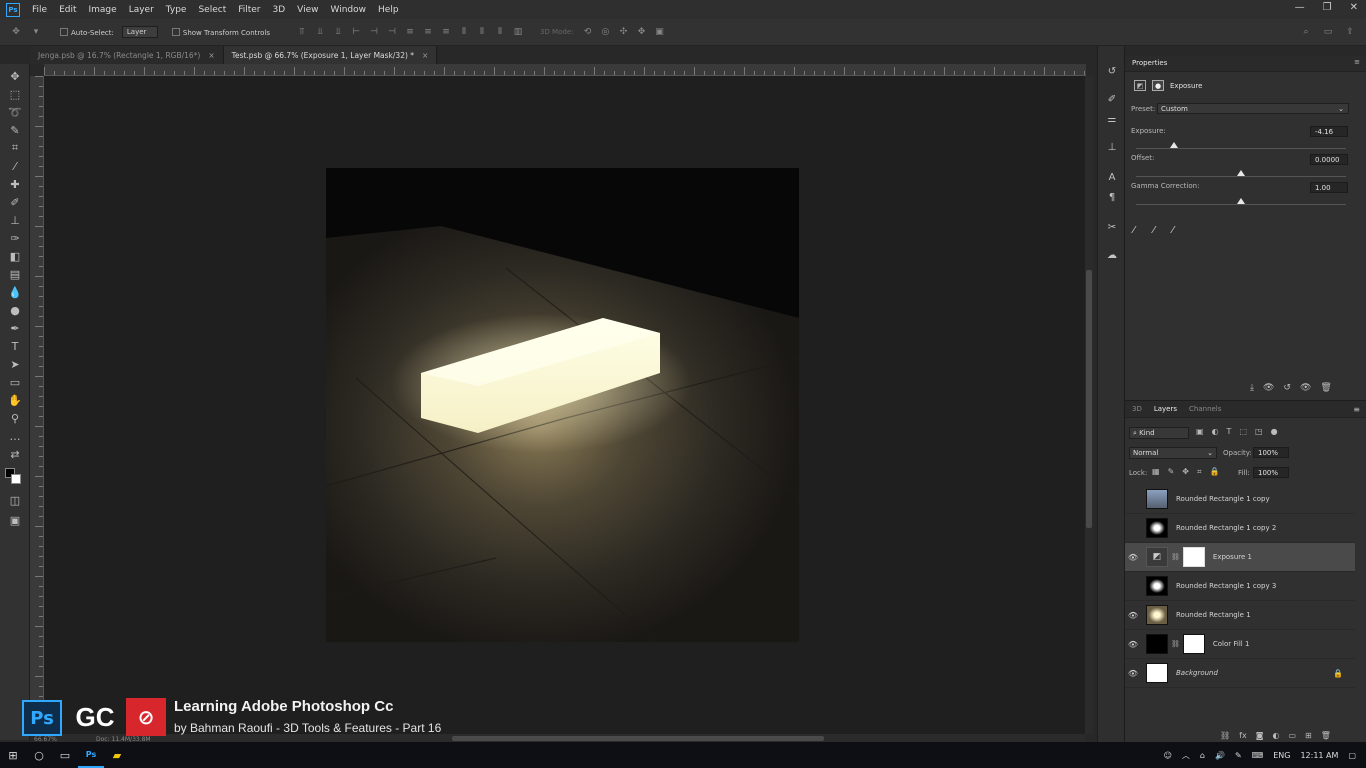 The image size is (1366, 768). What do you see at coordinates (500, 32) in the screenshot?
I see `distribute-right-icon: ⦀` at bounding box center [500, 32].